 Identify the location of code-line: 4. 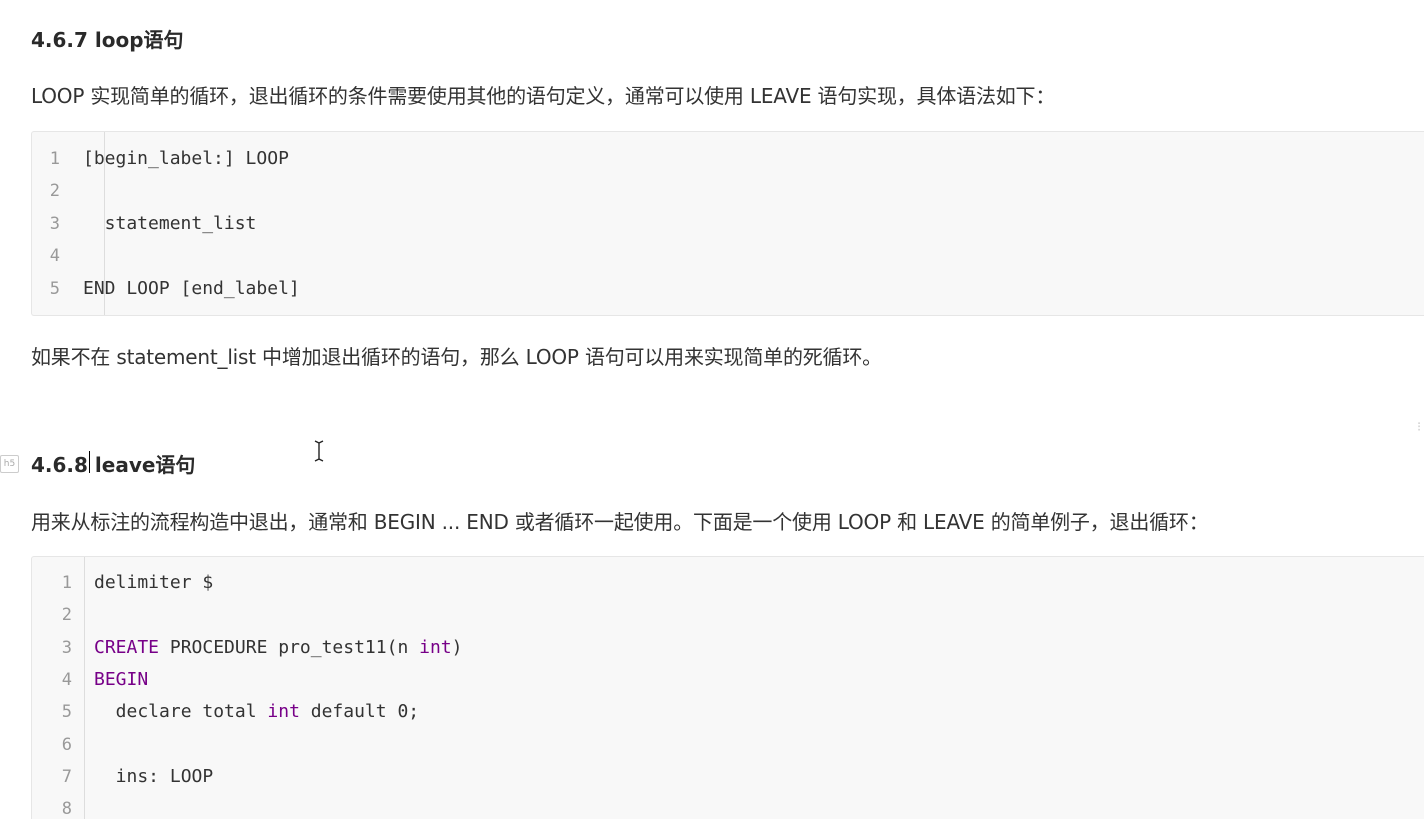
(728, 256).